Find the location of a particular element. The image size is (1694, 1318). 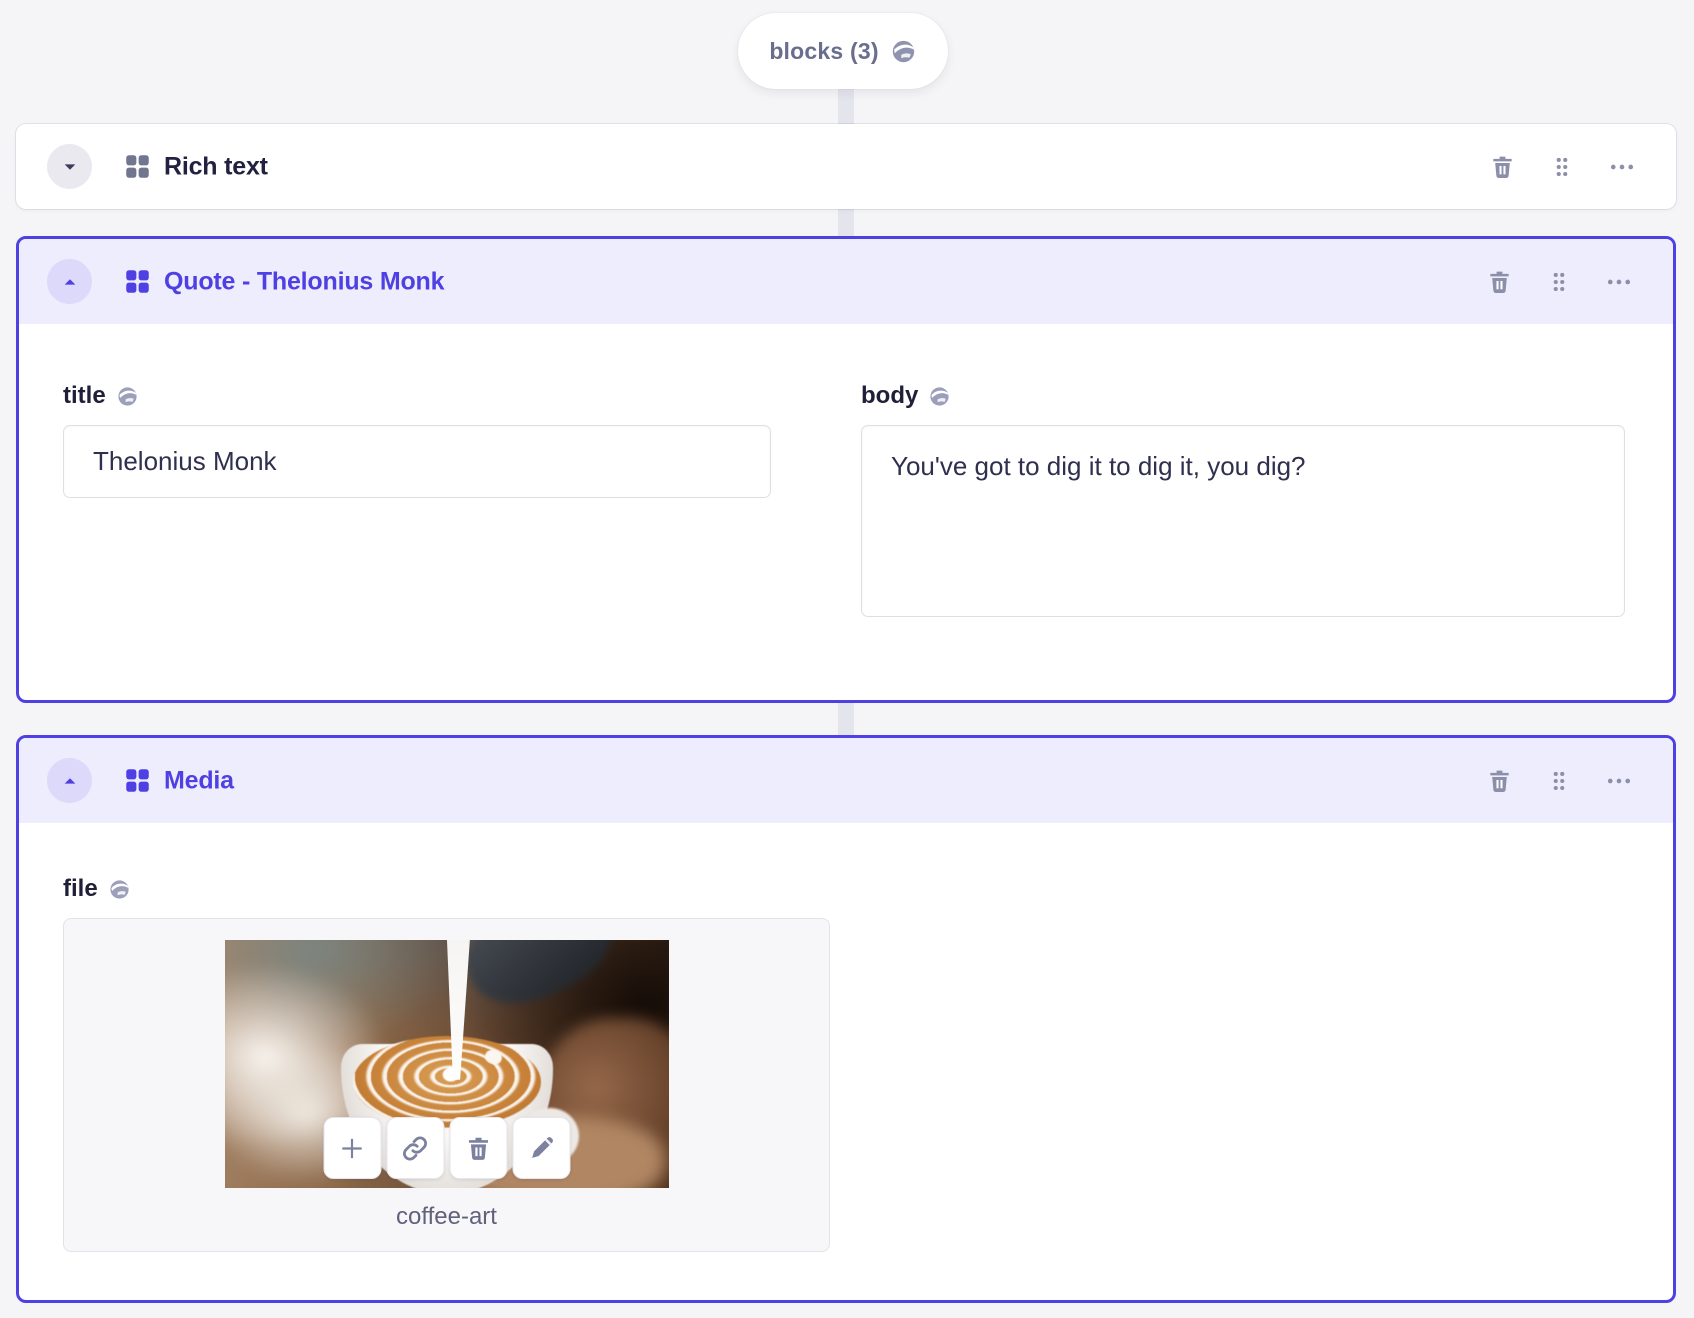

file-field-label: file is located at coordinates (80, 888).